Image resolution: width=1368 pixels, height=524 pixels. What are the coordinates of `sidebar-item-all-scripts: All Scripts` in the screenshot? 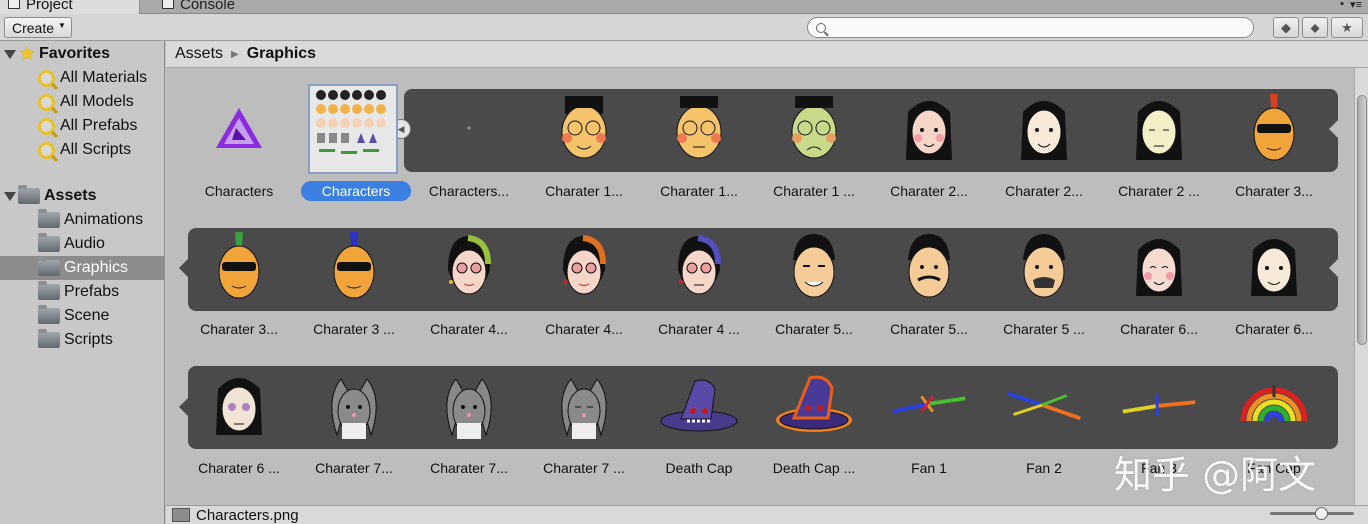 It's located at (82, 150).